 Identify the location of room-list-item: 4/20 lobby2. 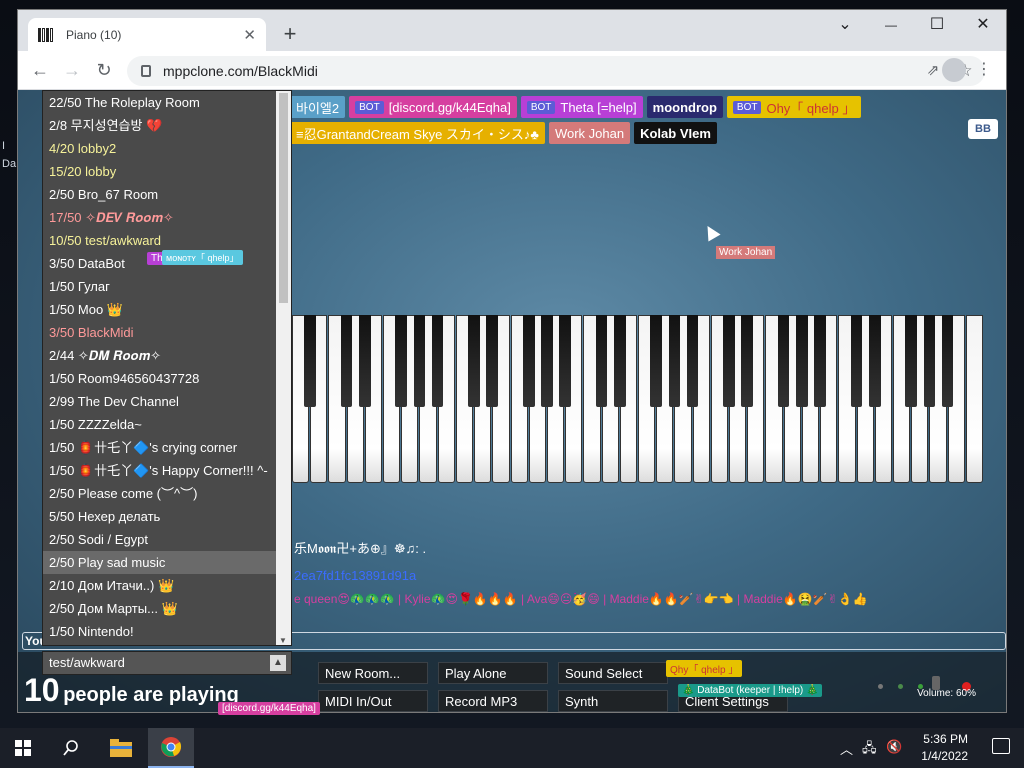
(167, 148).